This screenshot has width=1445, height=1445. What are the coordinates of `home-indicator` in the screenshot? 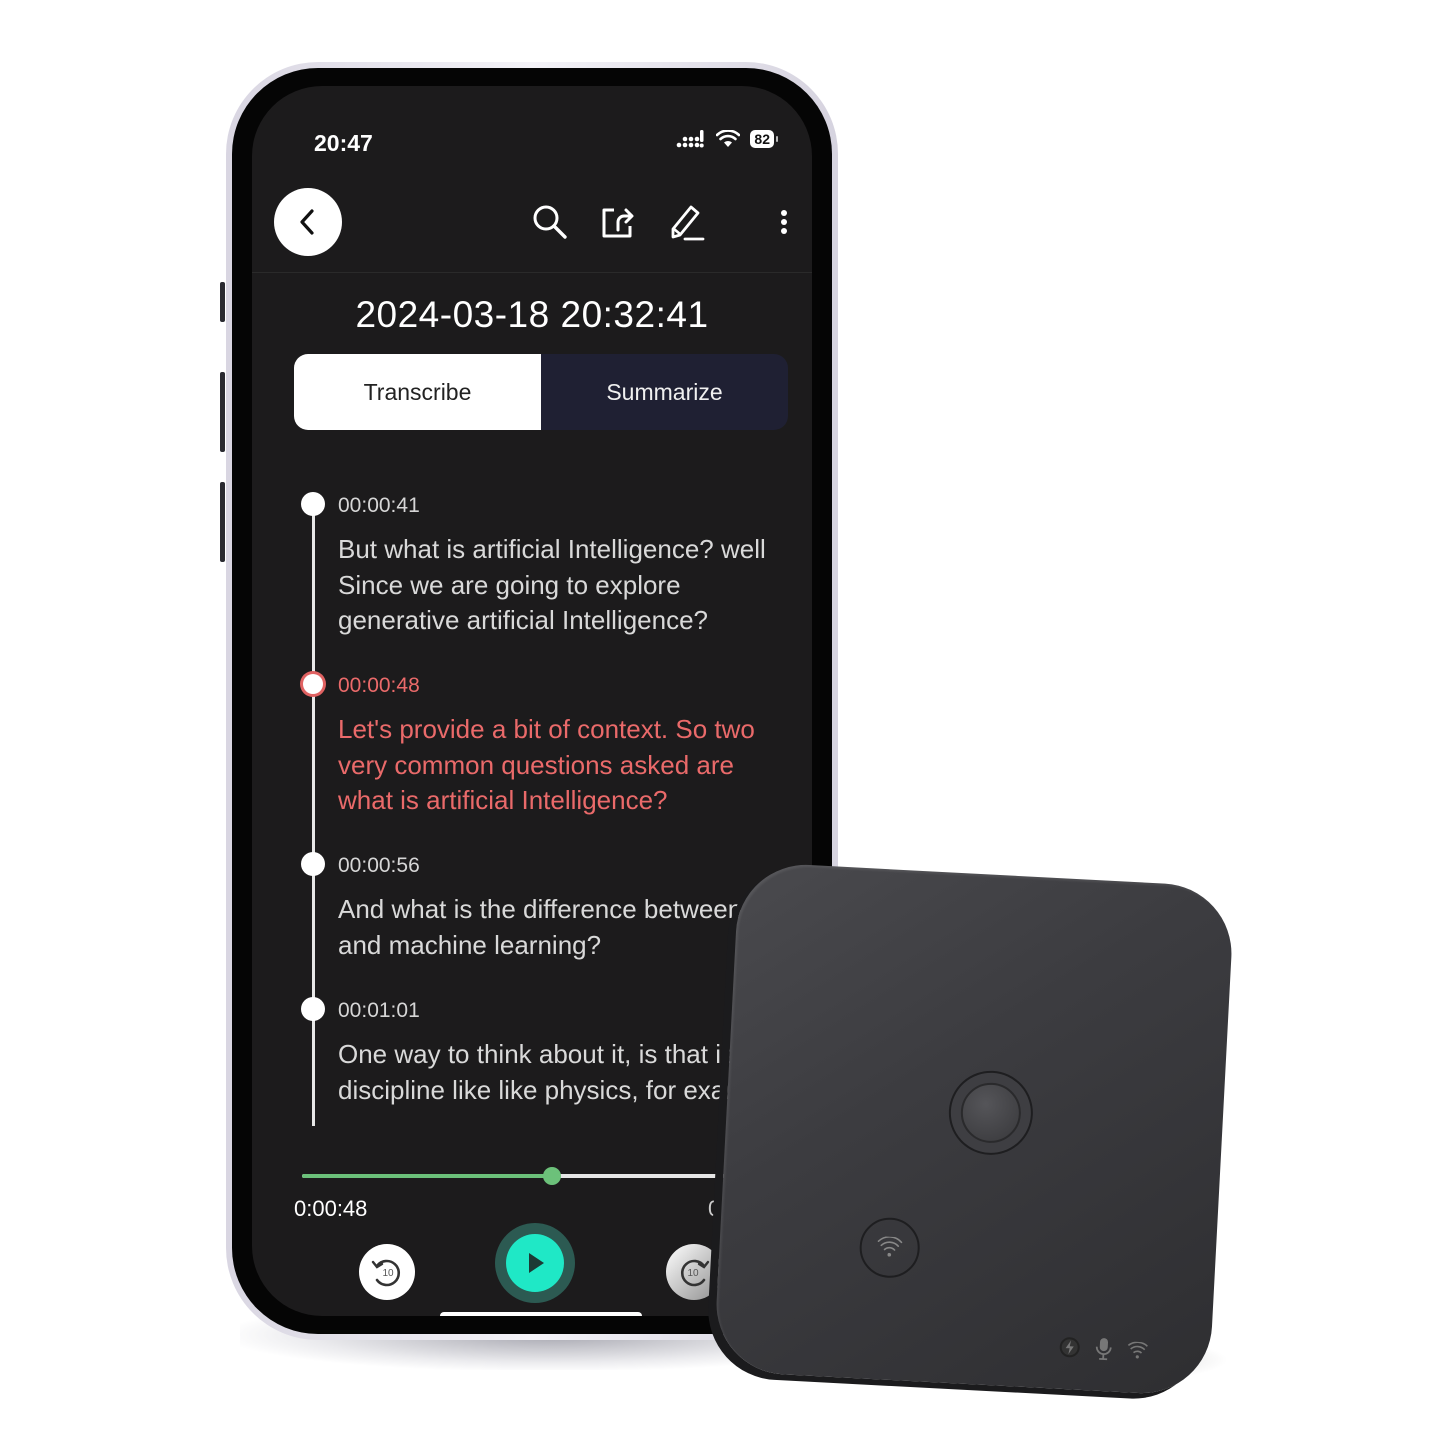 It's located at (541, 1314).